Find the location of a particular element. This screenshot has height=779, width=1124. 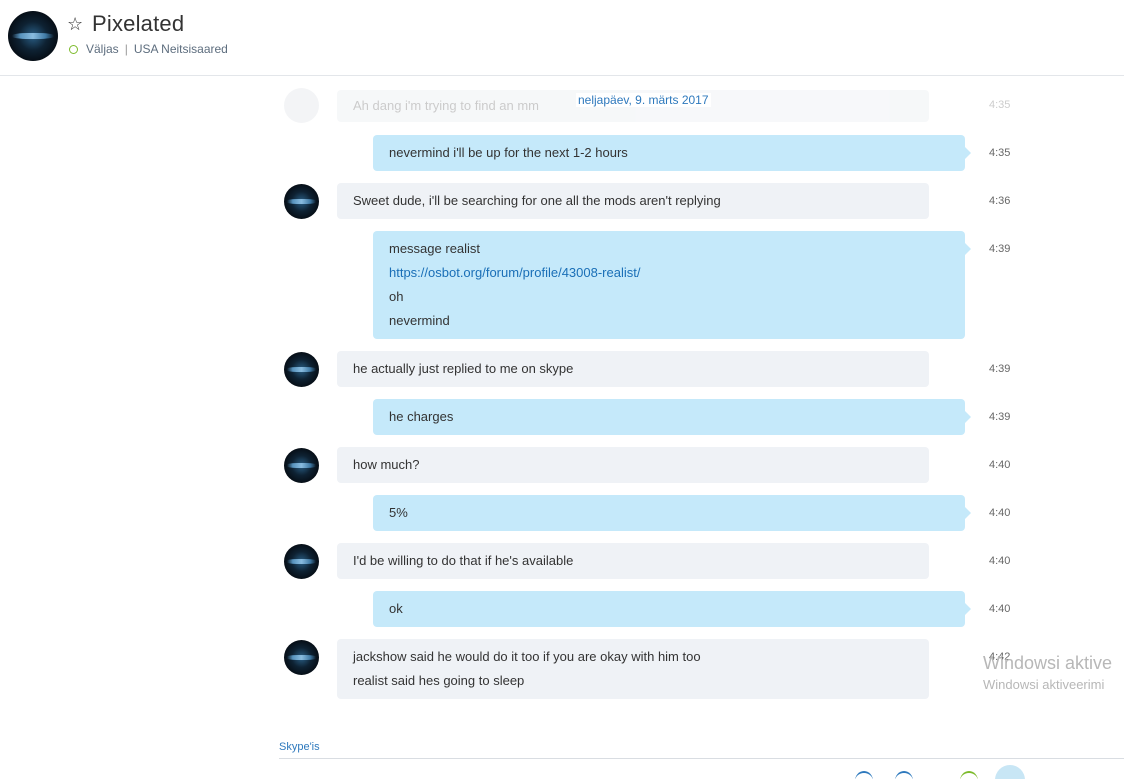

incoming-message-bubble: he actually just replied to me on skype is located at coordinates (633, 369).